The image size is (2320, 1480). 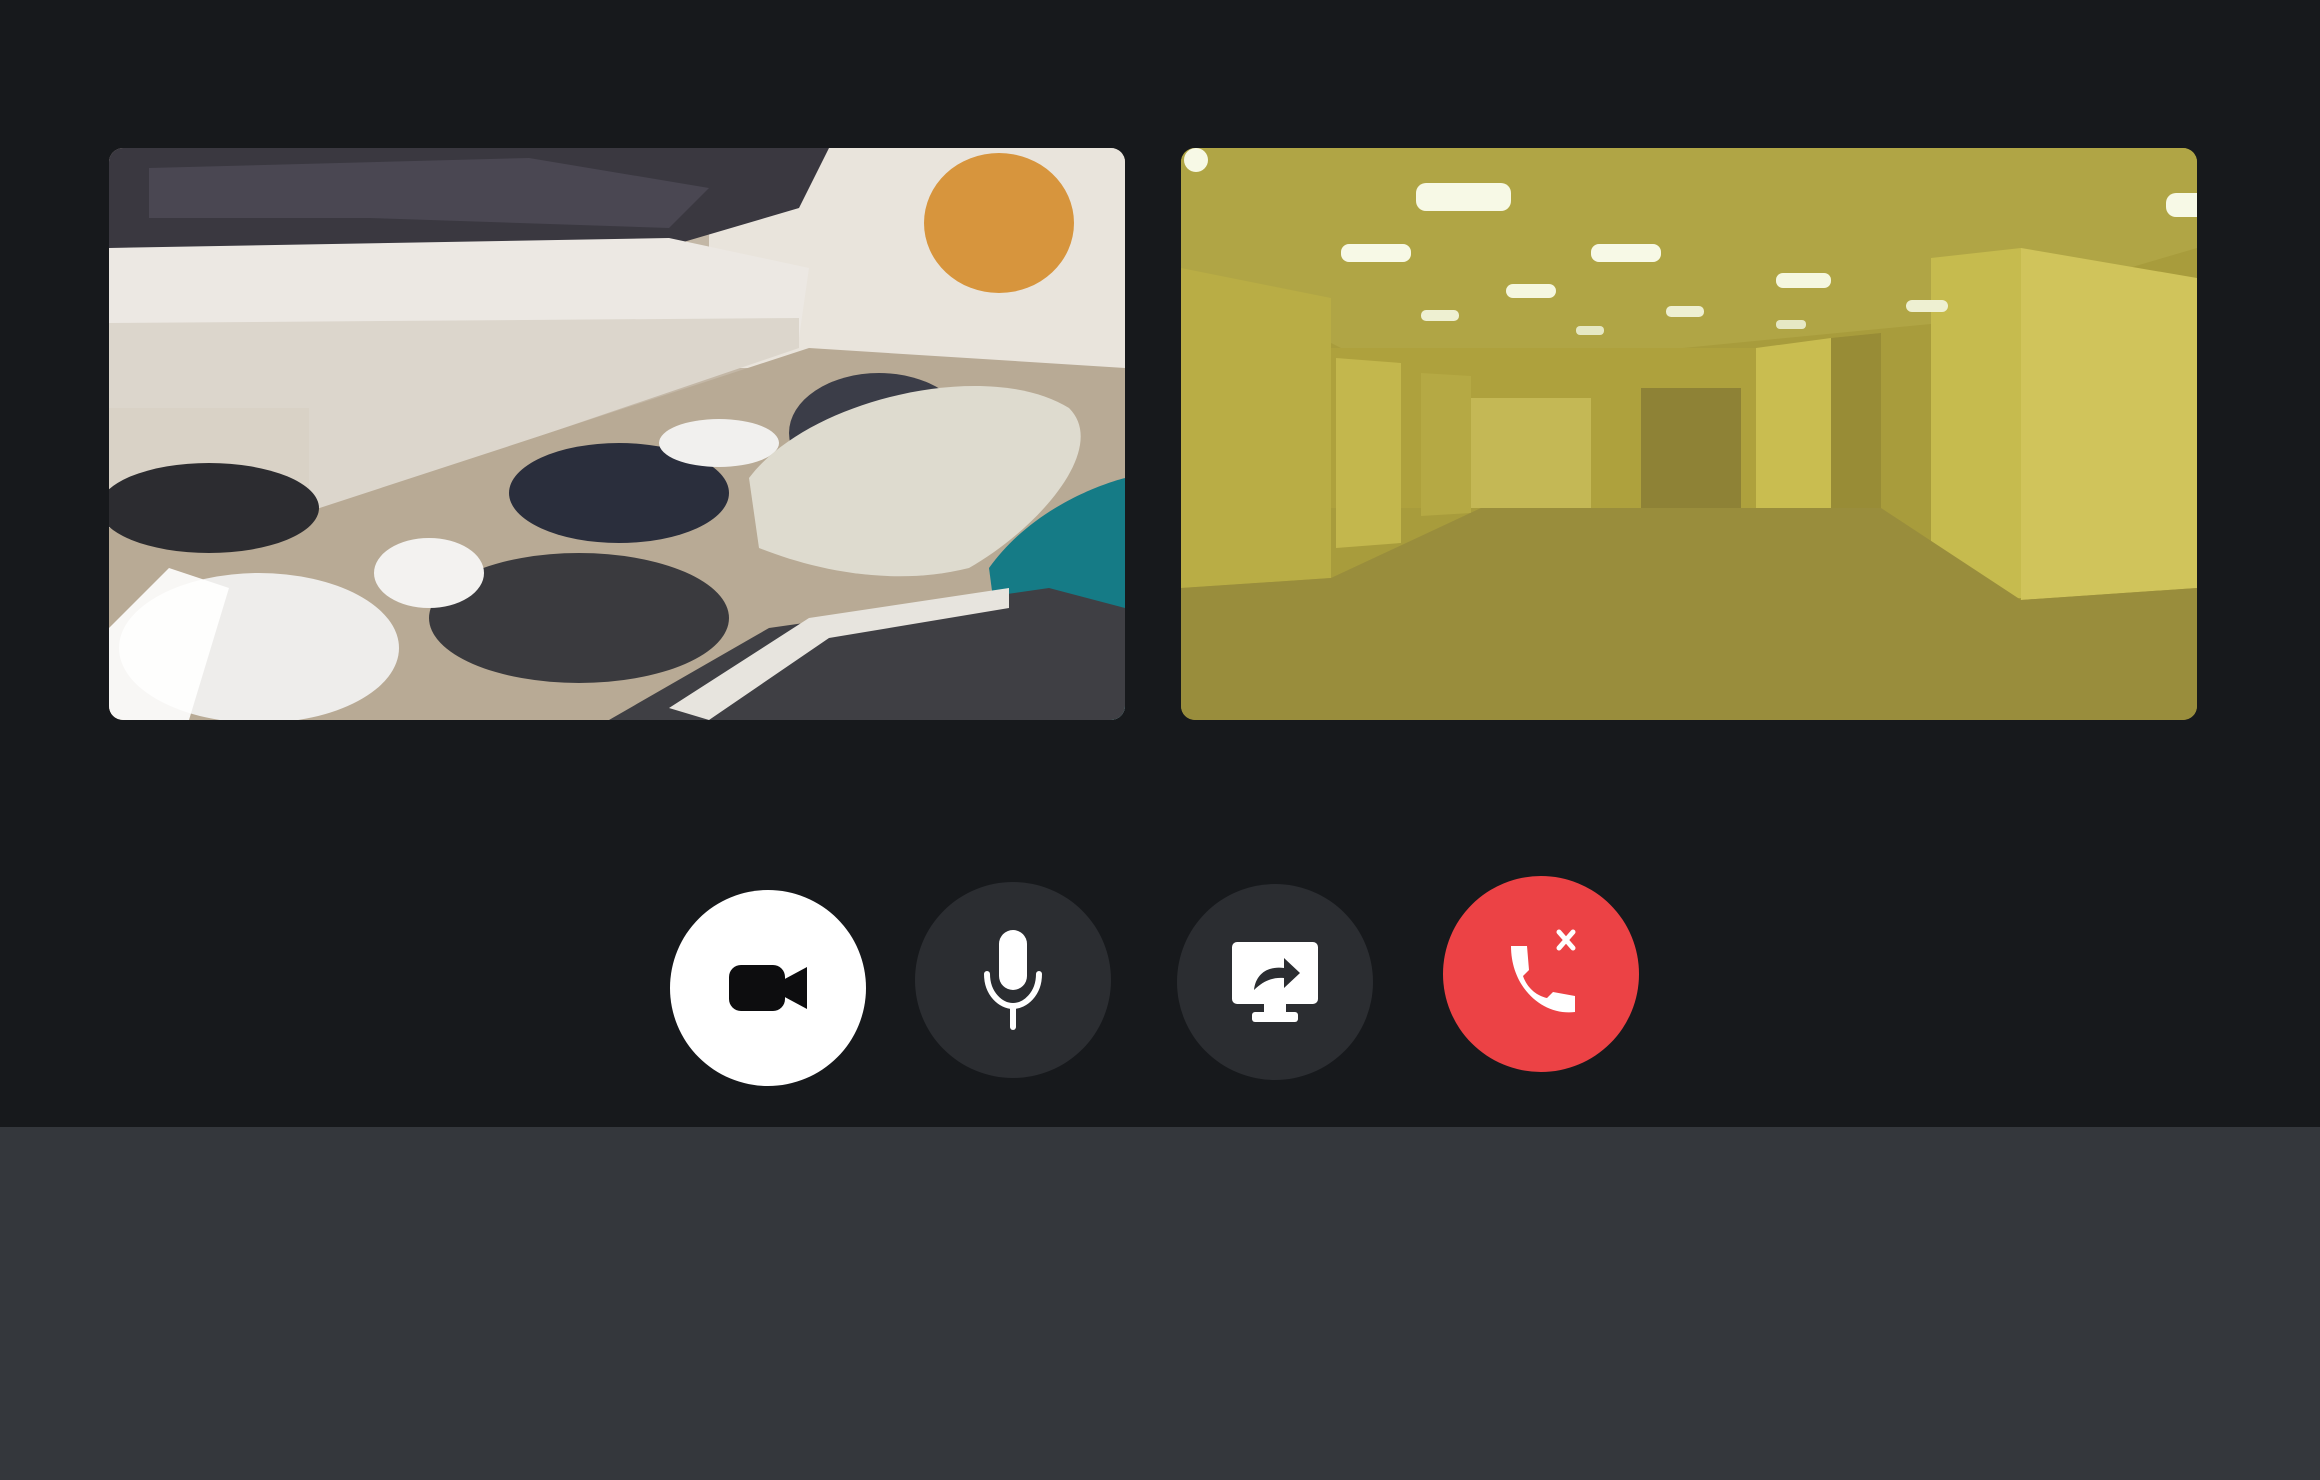 I want to click on screen-share-icon, so click(x=1275, y=982).